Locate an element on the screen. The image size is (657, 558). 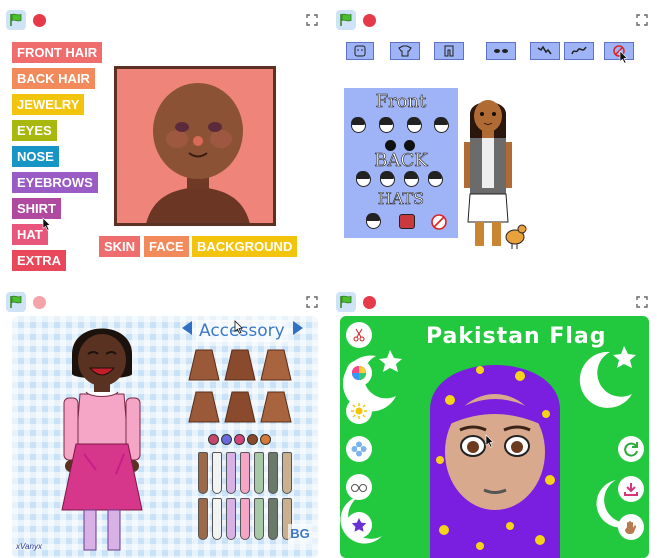
glasses-icon is located at coordinates (359, 487).